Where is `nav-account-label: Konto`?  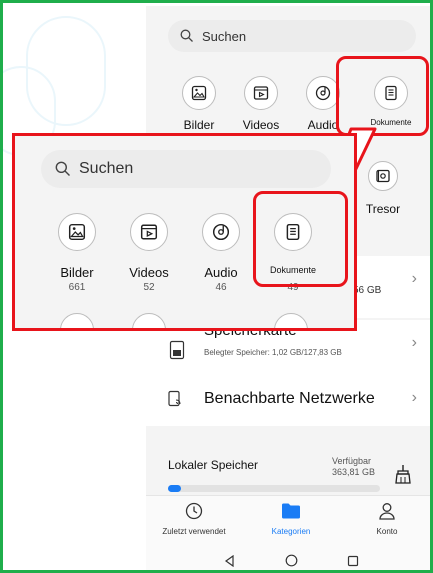 nav-account-label: Konto is located at coordinates (387, 531).